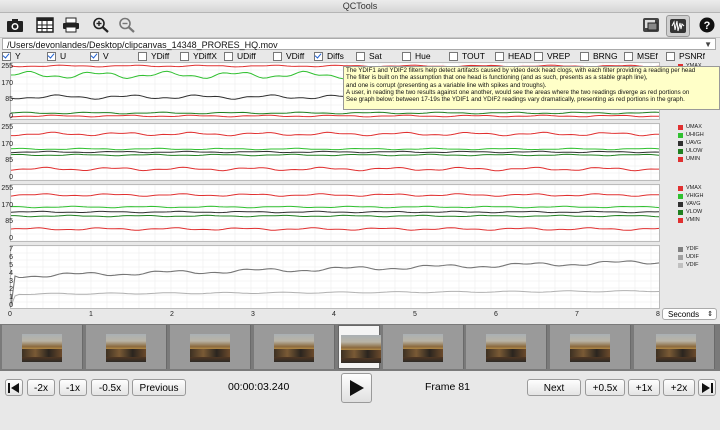 The height and width of the screenshot is (430, 720). Describe the element at coordinates (554, 387) in the screenshot. I see `next-button: Next` at that location.